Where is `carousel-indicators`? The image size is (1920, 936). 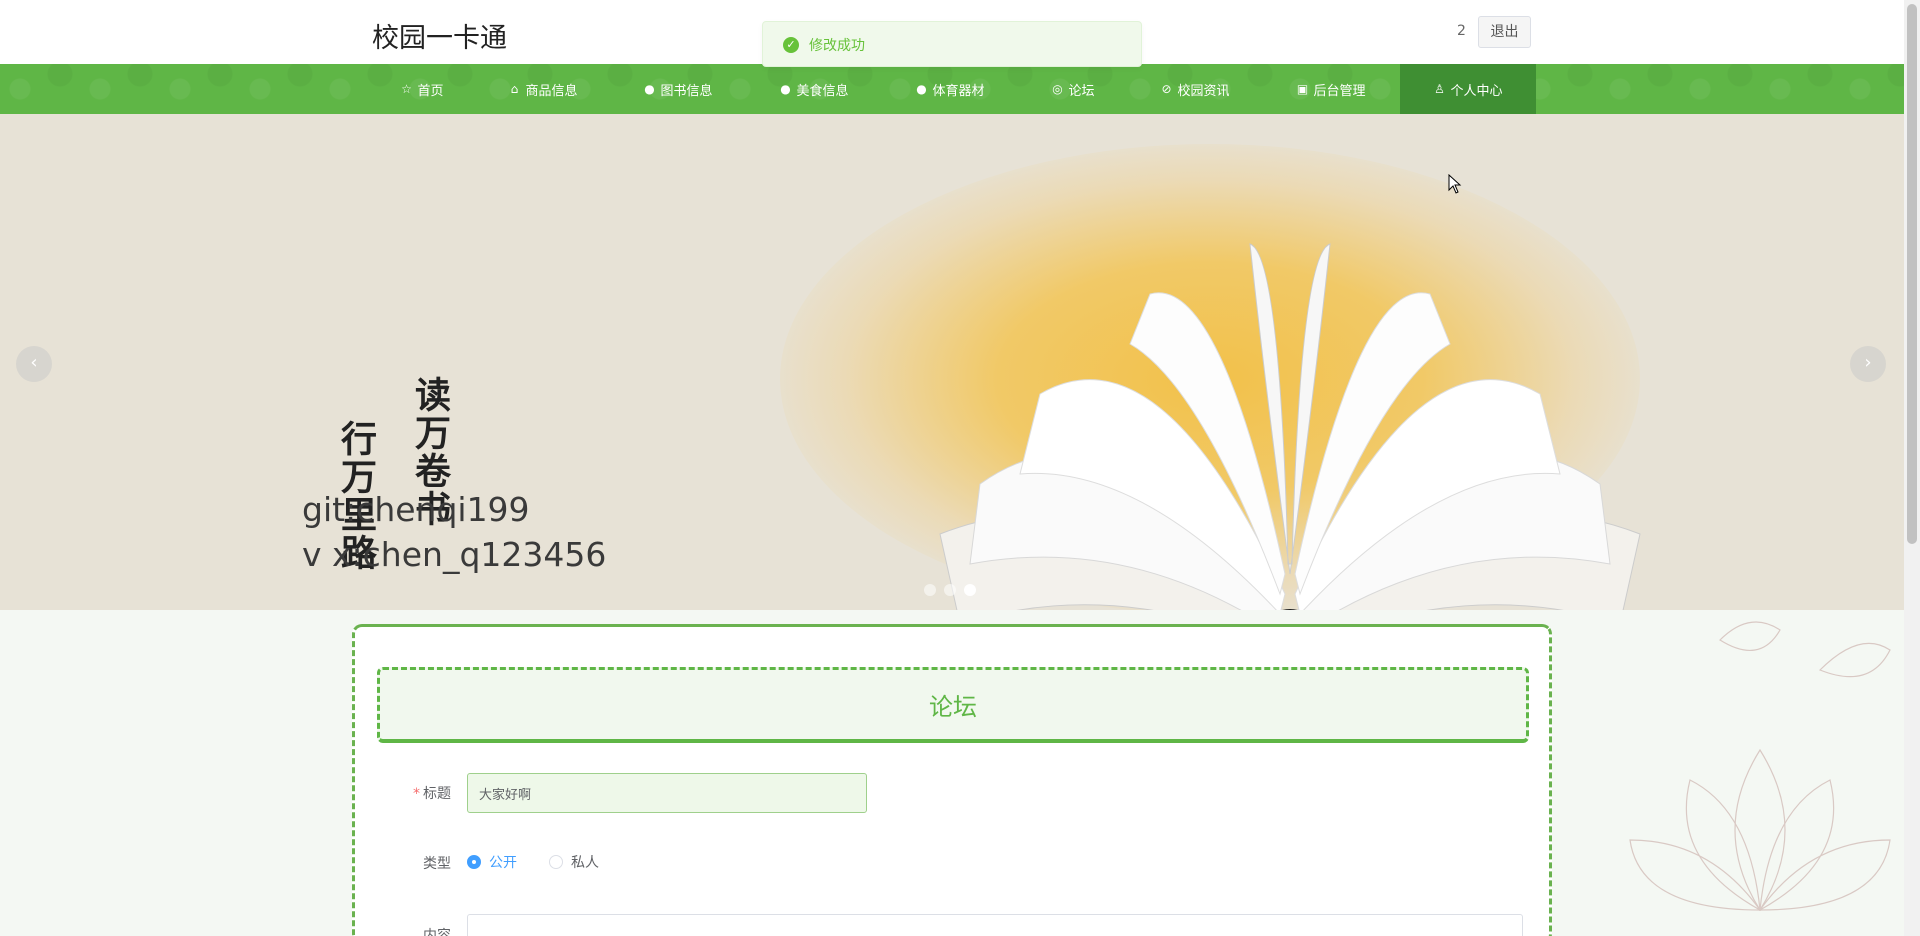
carousel-indicators is located at coordinates (950, 590).